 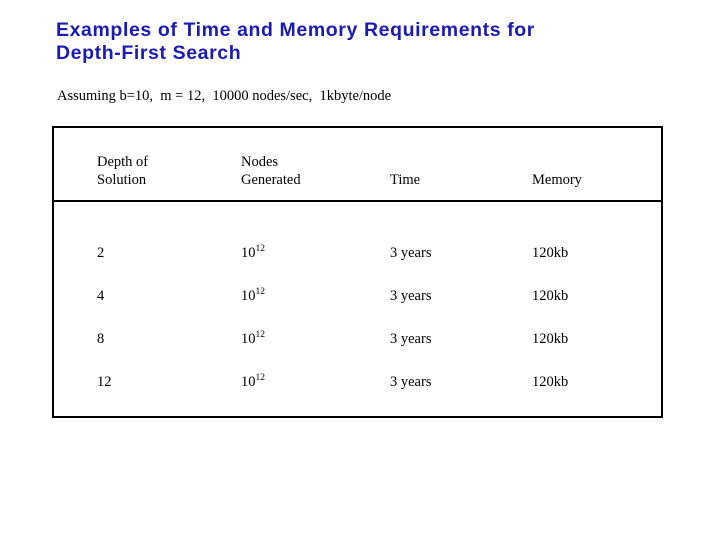 What do you see at coordinates (104, 382) in the screenshot?
I see `table-row: 12` at bounding box center [104, 382].